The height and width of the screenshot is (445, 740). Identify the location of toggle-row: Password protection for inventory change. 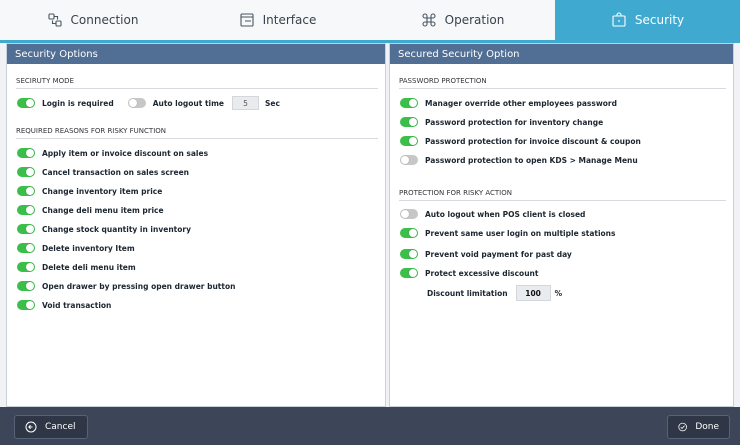
(501, 122).